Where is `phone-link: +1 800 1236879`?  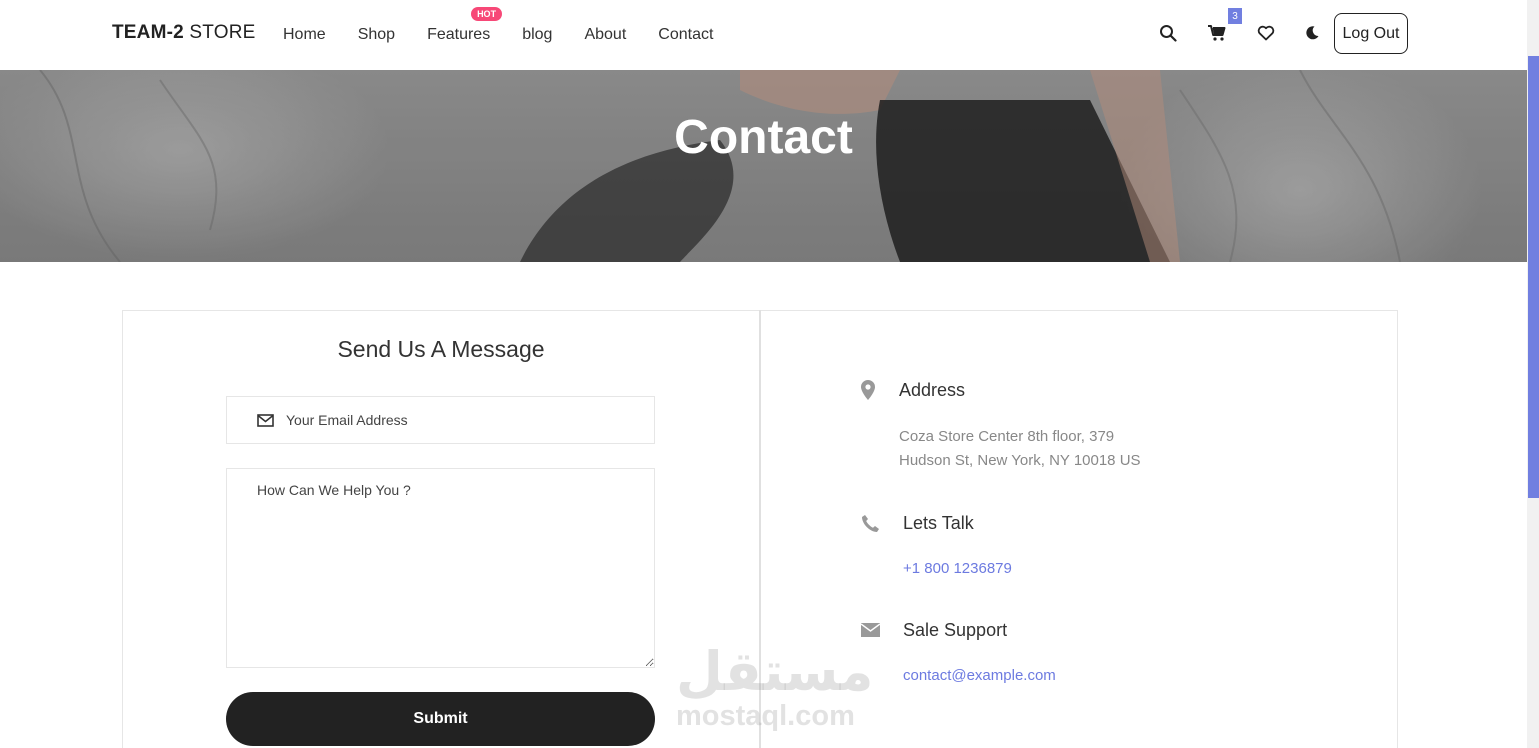 phone-link: +1 800 1236879 is located at coordinates (957, 568).